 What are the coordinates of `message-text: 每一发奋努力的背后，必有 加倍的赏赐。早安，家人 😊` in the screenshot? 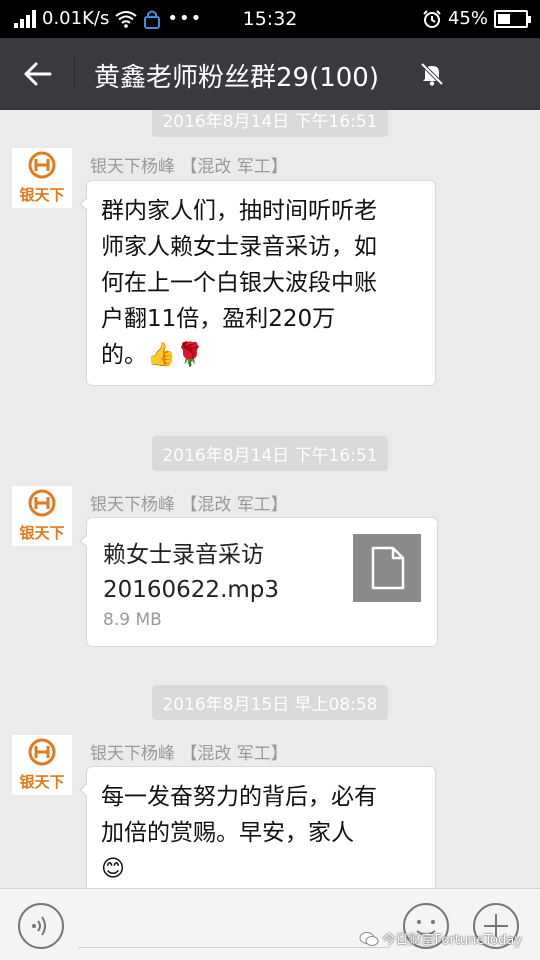 It's located at (239, 833).